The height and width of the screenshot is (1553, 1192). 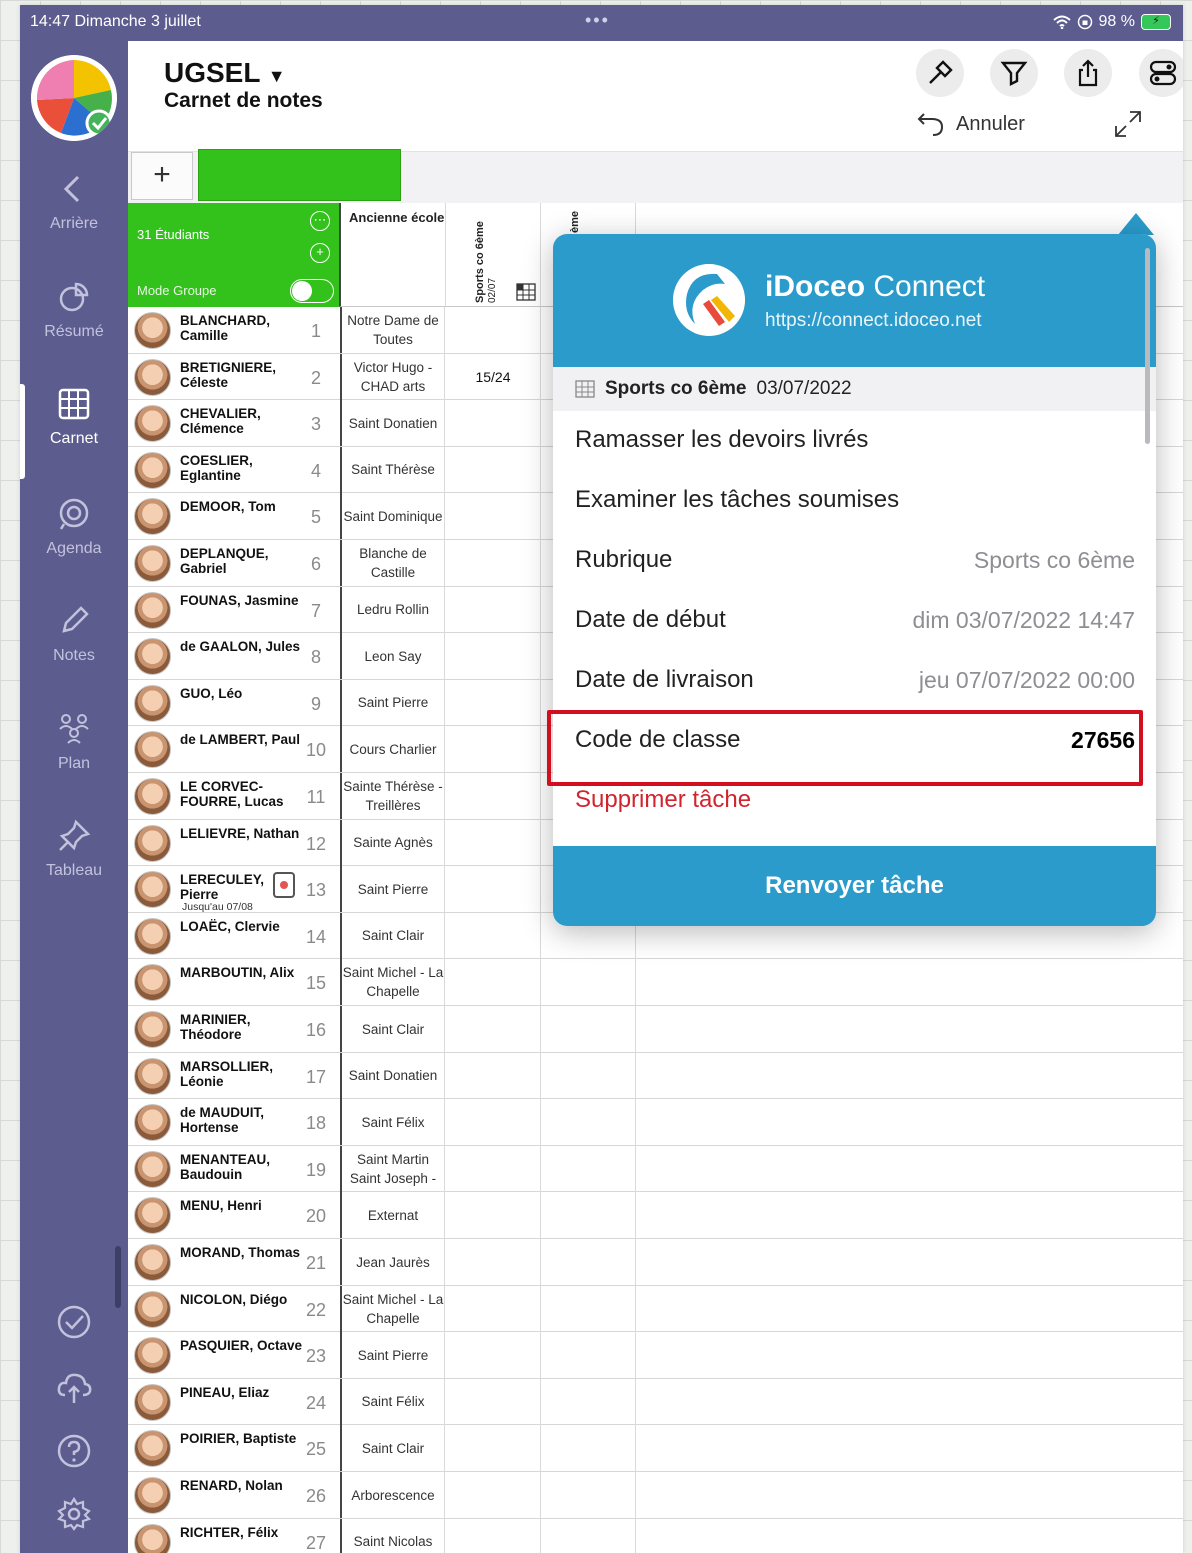 What do you see at coordinates (242, 328) in the screenshot?
I see `student-name: BLANCHARD, Camille` at bounding box center [242, 328].